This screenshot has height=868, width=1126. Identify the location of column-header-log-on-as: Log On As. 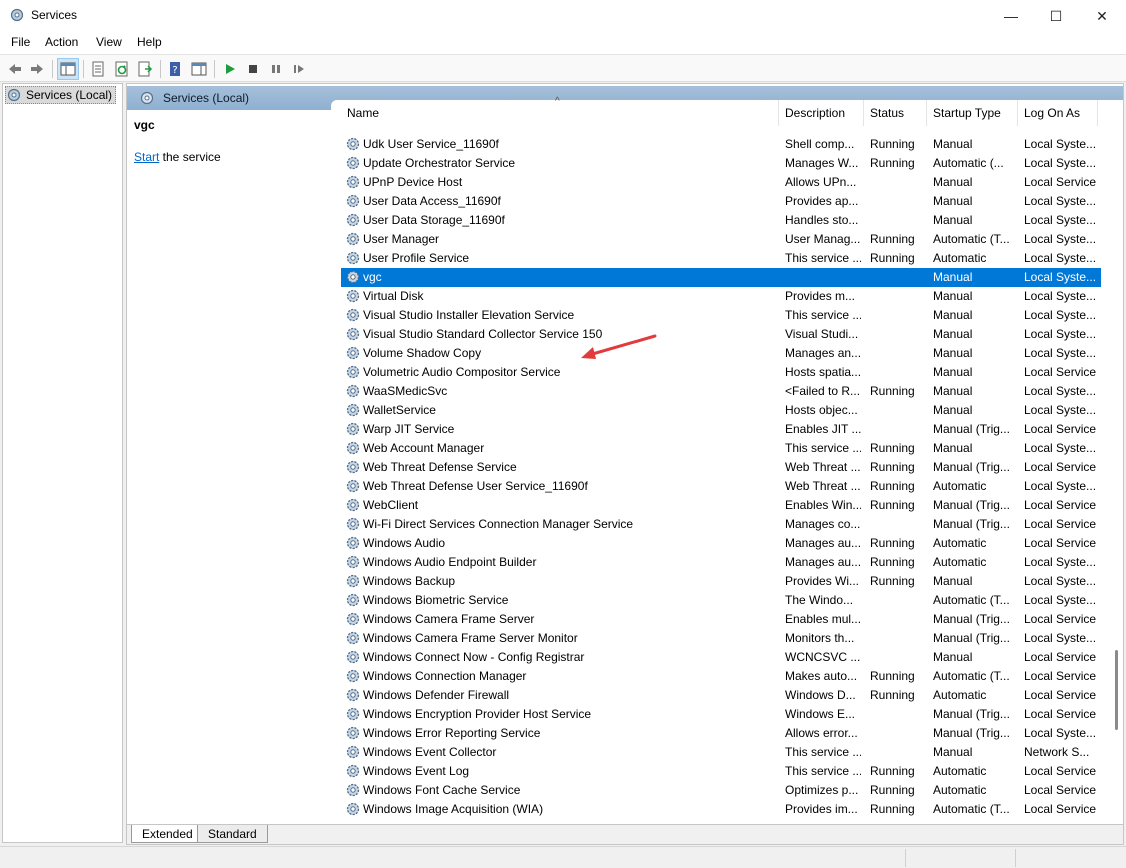
(1058, 113).